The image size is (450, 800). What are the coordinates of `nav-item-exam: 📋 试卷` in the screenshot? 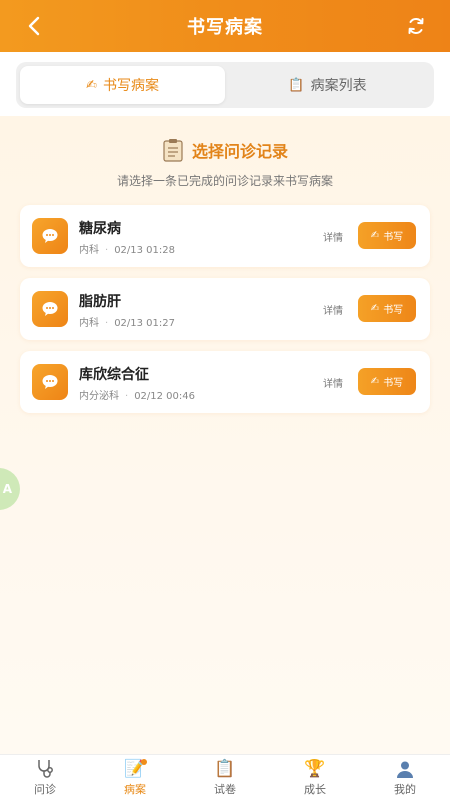 It's located at (225, 777).